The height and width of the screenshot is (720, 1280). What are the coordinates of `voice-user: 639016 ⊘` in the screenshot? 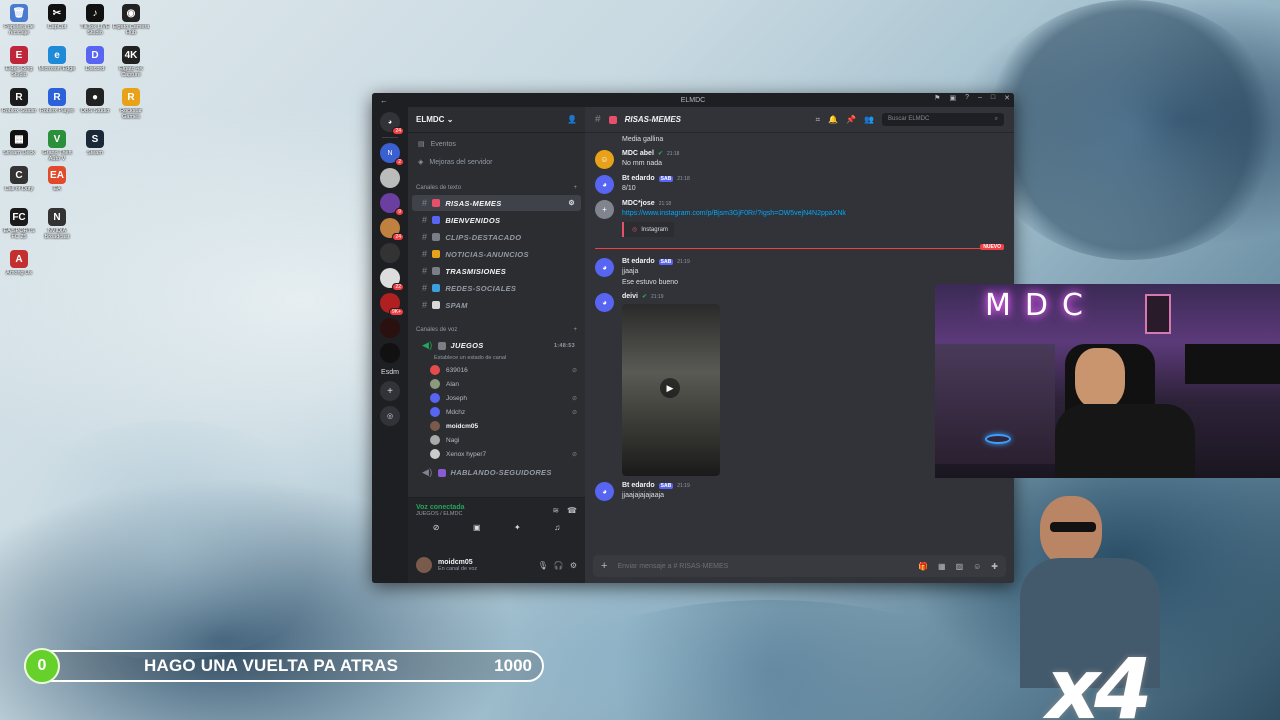 It's located at (496, 370).